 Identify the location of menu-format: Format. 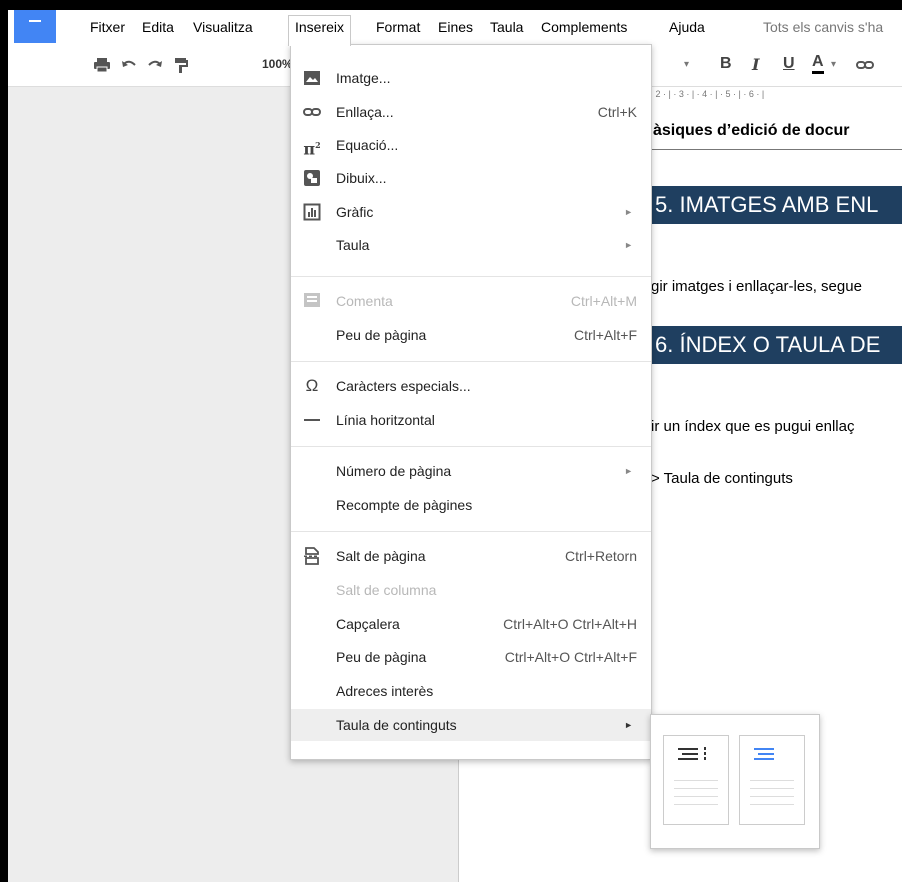
(398, 27).